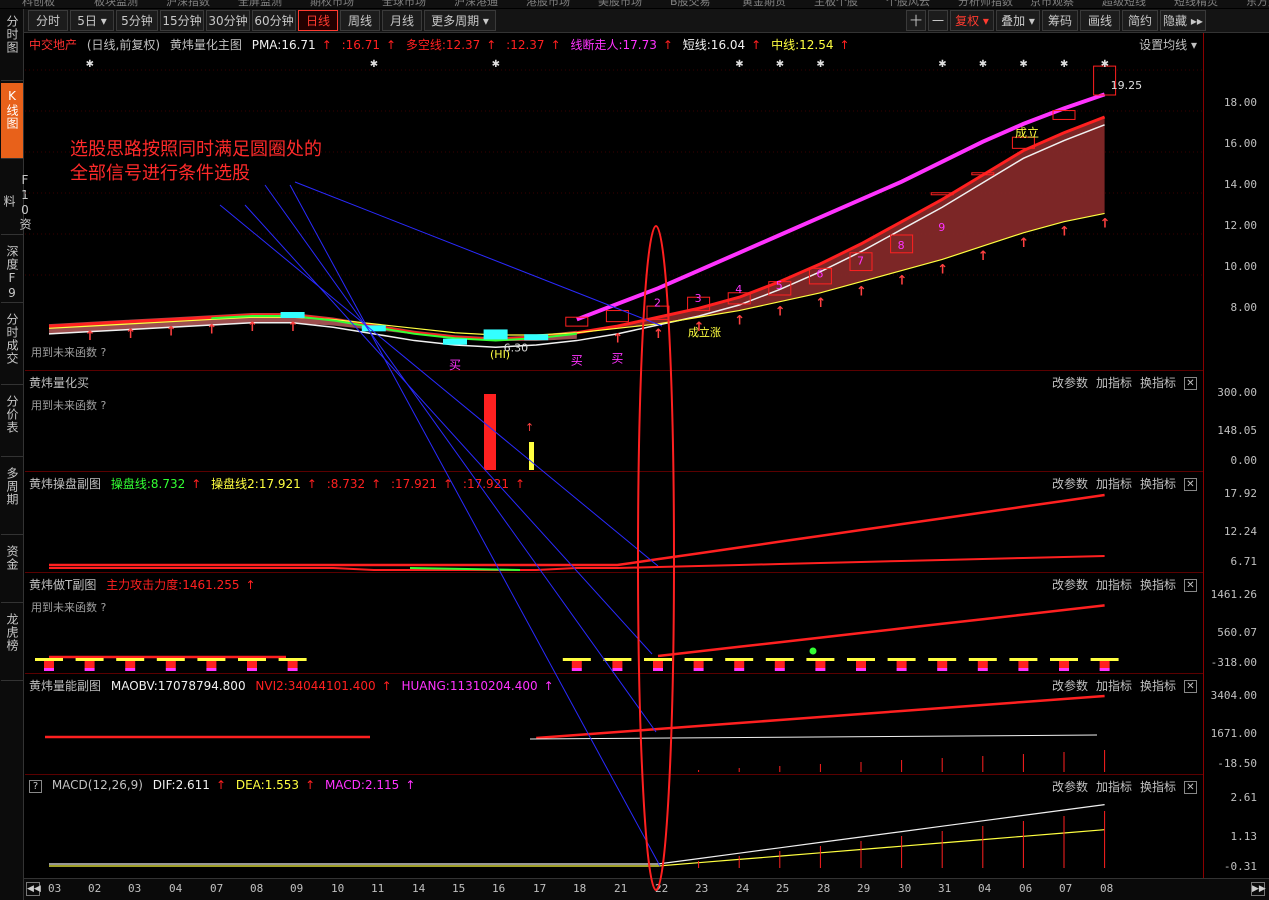  Describe the element at coordinates (704, 332) in the screenshot. I see `tag-label: 成立涨` at that location.